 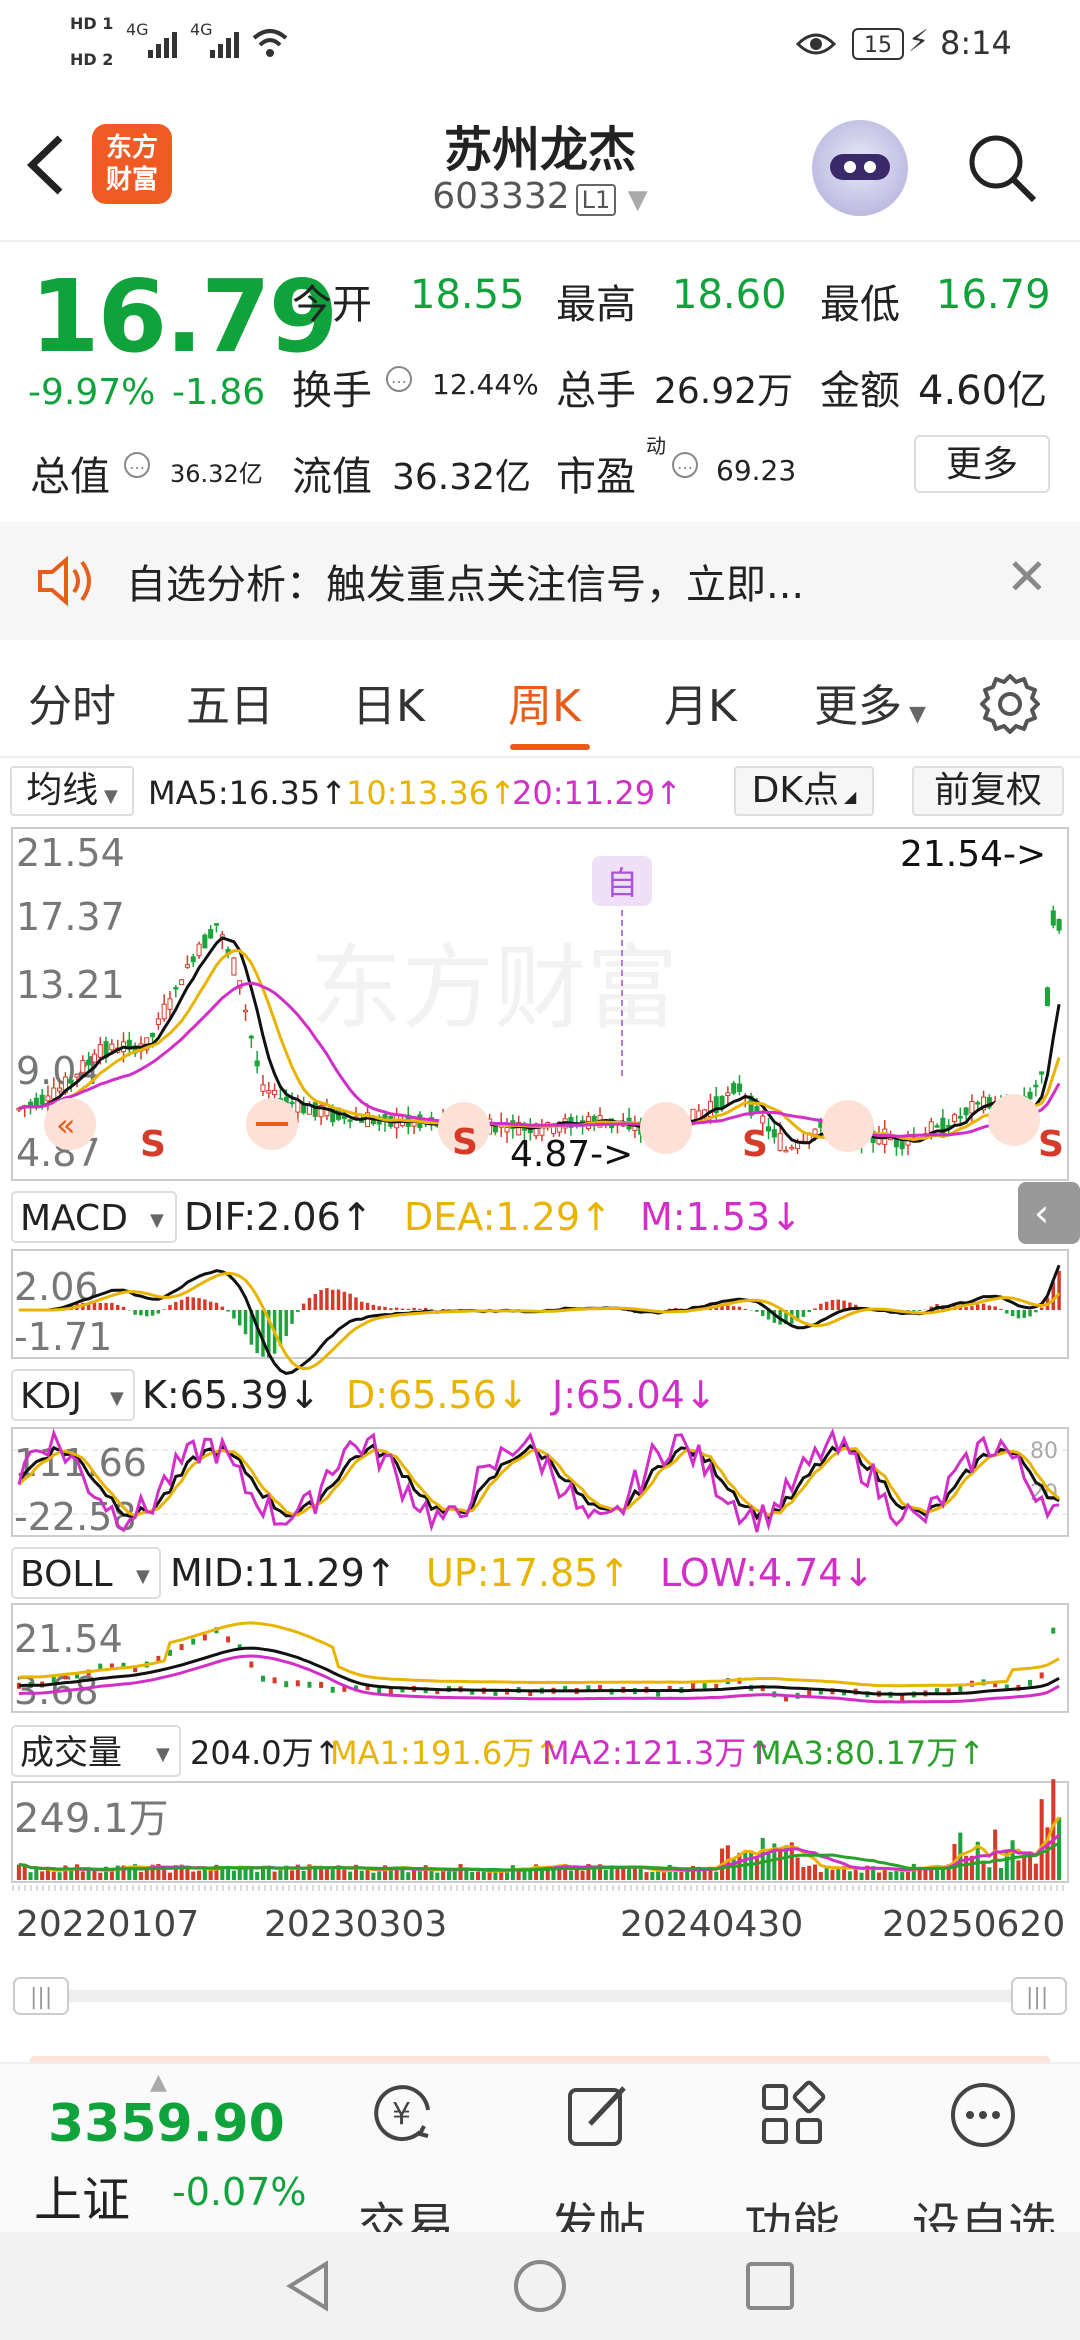 I want to click on sim1-label: HD 1, so click(x=92, y=23).